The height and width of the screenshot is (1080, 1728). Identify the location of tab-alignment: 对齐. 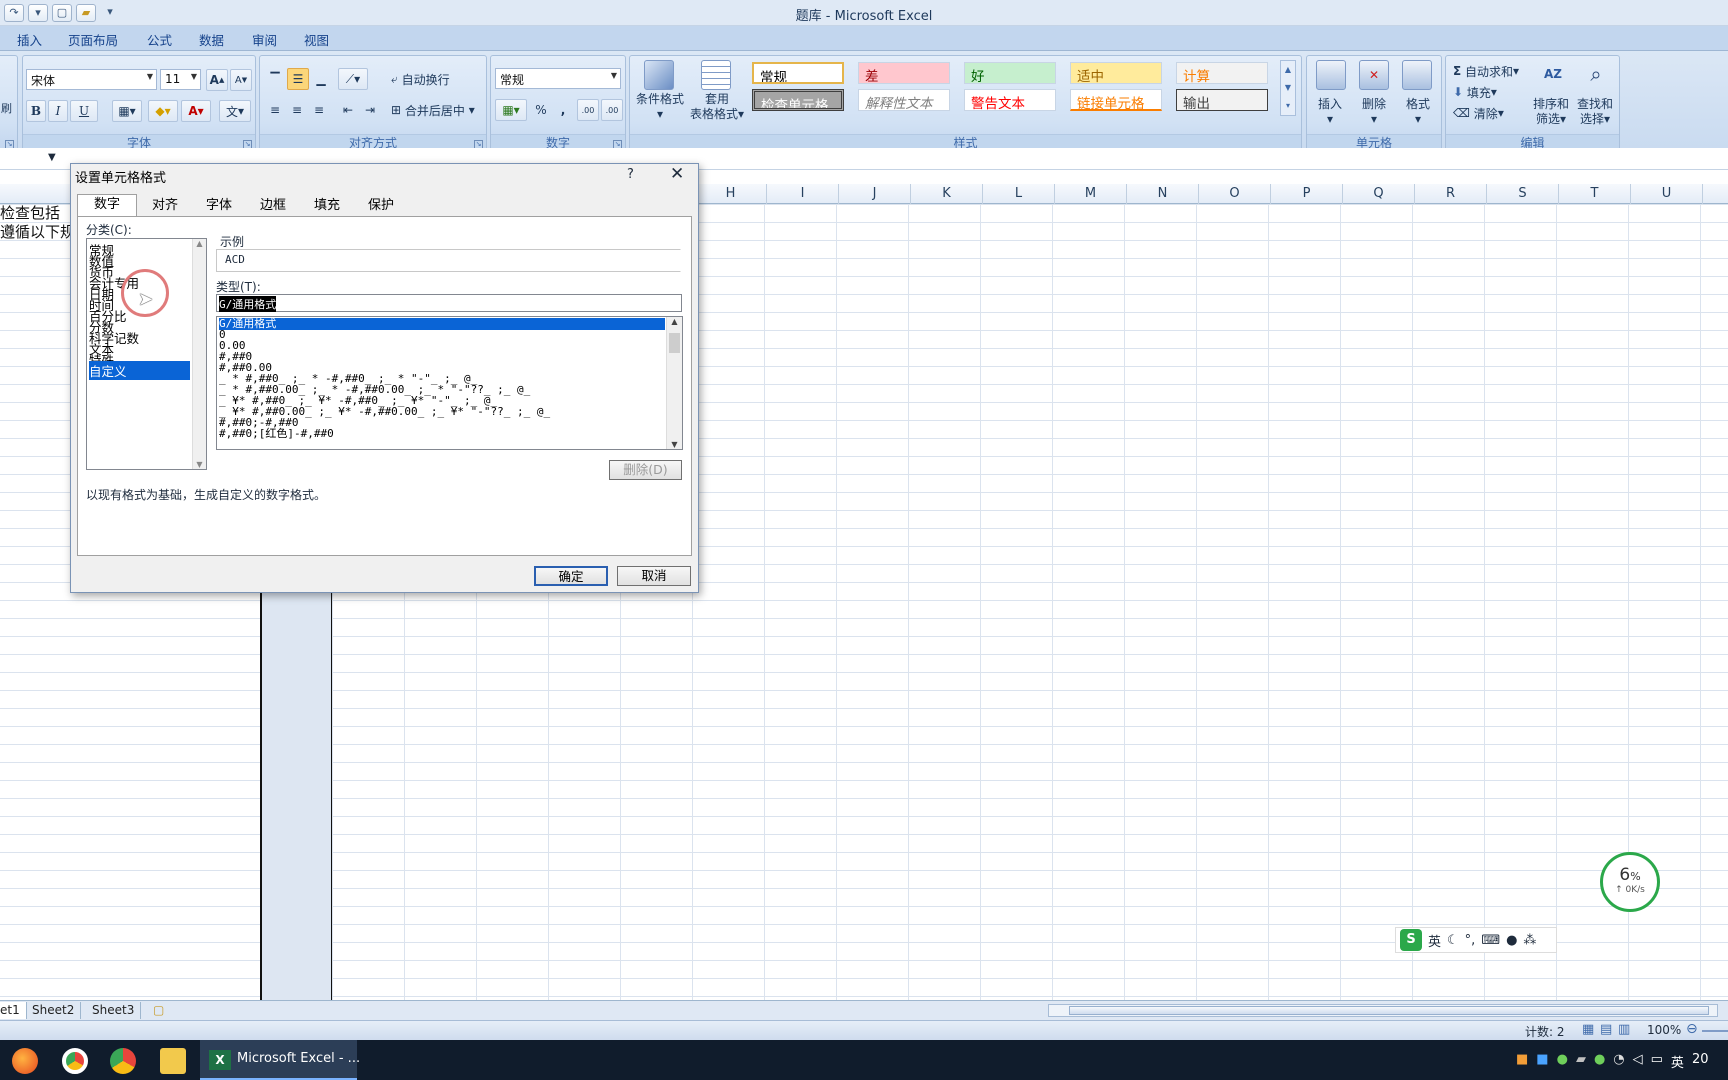
(165, 206).